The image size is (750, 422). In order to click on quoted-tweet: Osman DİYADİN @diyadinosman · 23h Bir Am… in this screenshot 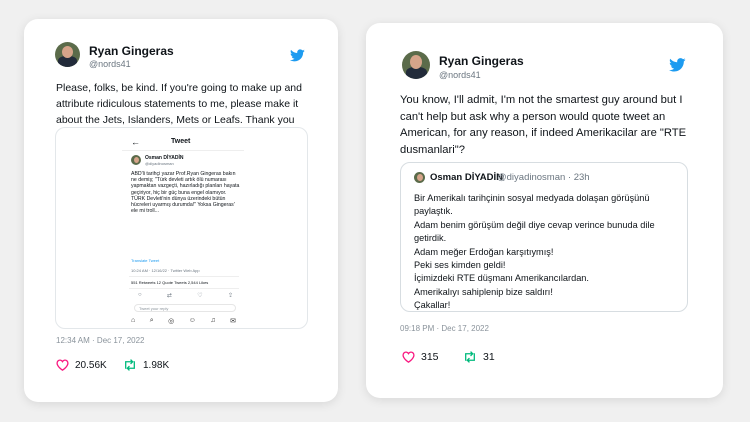, I will do `click(544, 237)`.